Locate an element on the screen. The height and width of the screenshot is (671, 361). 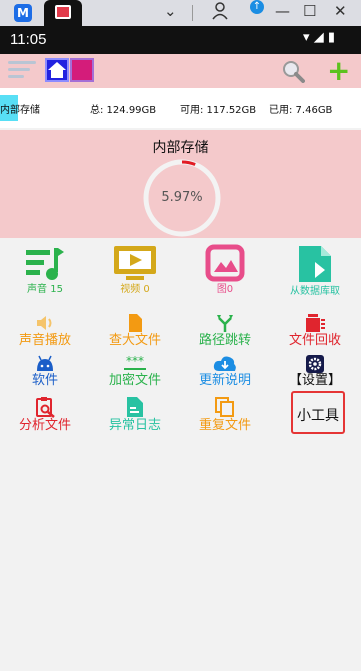
grid-item-label: 查大文件 is located at coordinates (134, 340).